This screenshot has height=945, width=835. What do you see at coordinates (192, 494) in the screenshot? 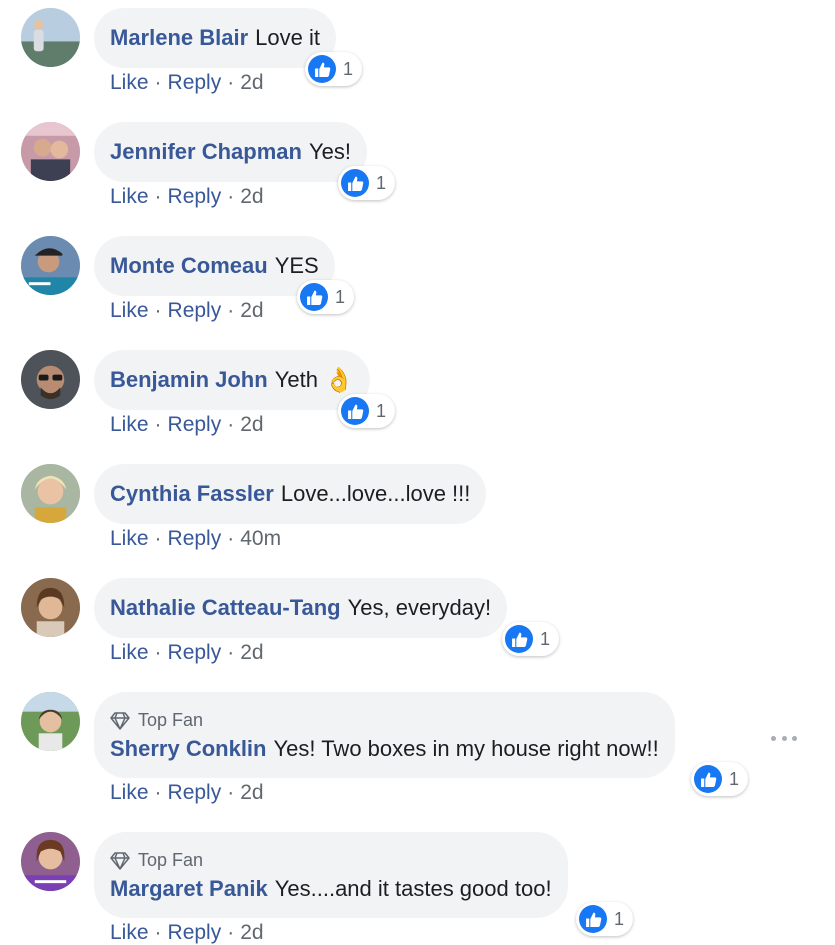
I see `author-name: Cynthia Fassler` at bounding box center [192, 494].